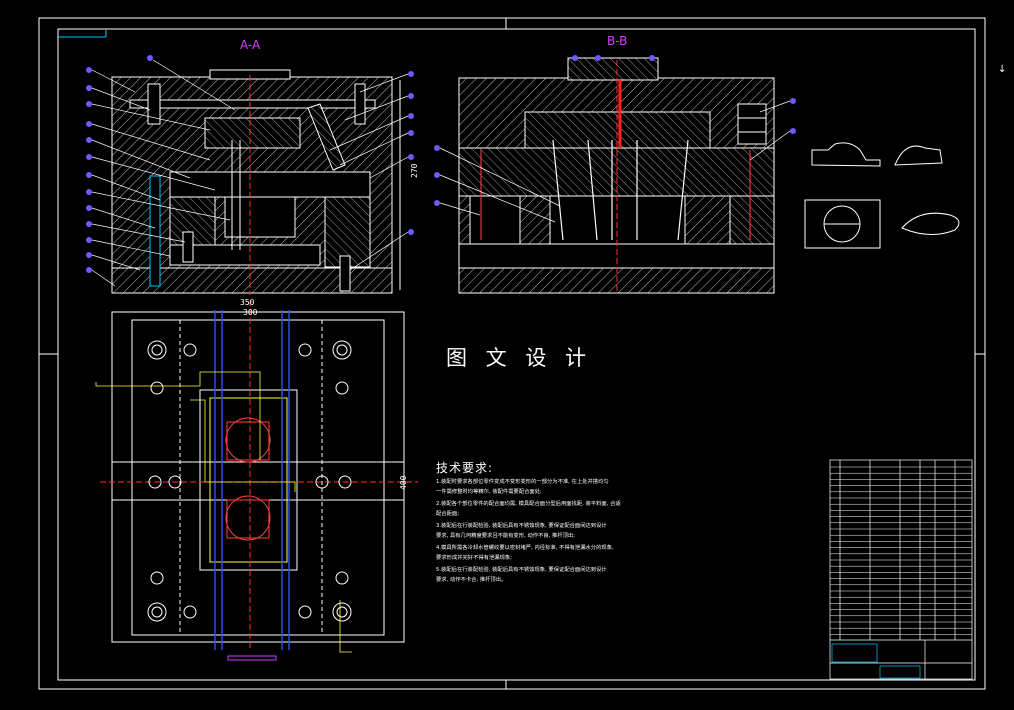  What do you see at coordinates (521, 570) in the screenshot?
I see `requirement-line: 5.装配后在行装配检验, 装配后具有不锈蚀现象, 要保证配合面间达到设计` at bounding box center [521, 570].